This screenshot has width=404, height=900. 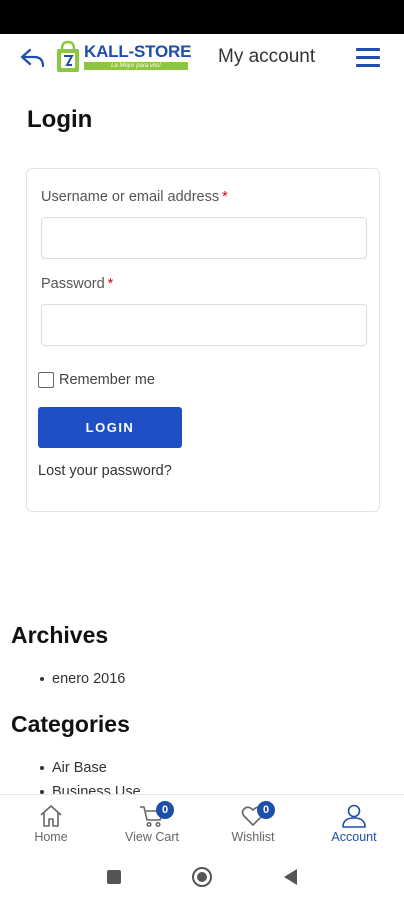 What do you see at coordinates (253, 837) in the screenshot?
I see `nav-wishlist-label: Wishlist` at bounding box center [253, 837].